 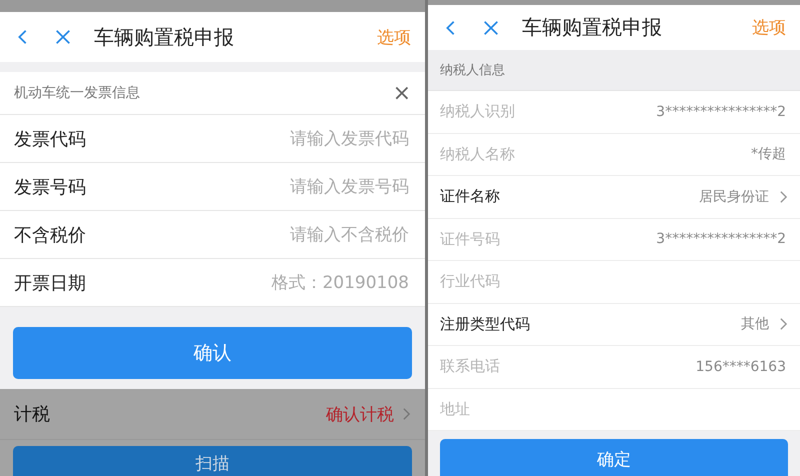 I want to click on field-label: 发票代码, so click(x=50, y=139).